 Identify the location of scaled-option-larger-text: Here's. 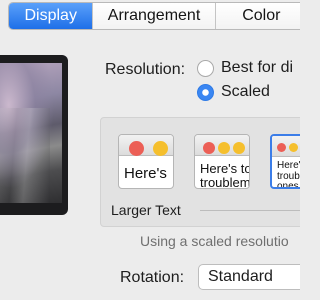
(146, 161).